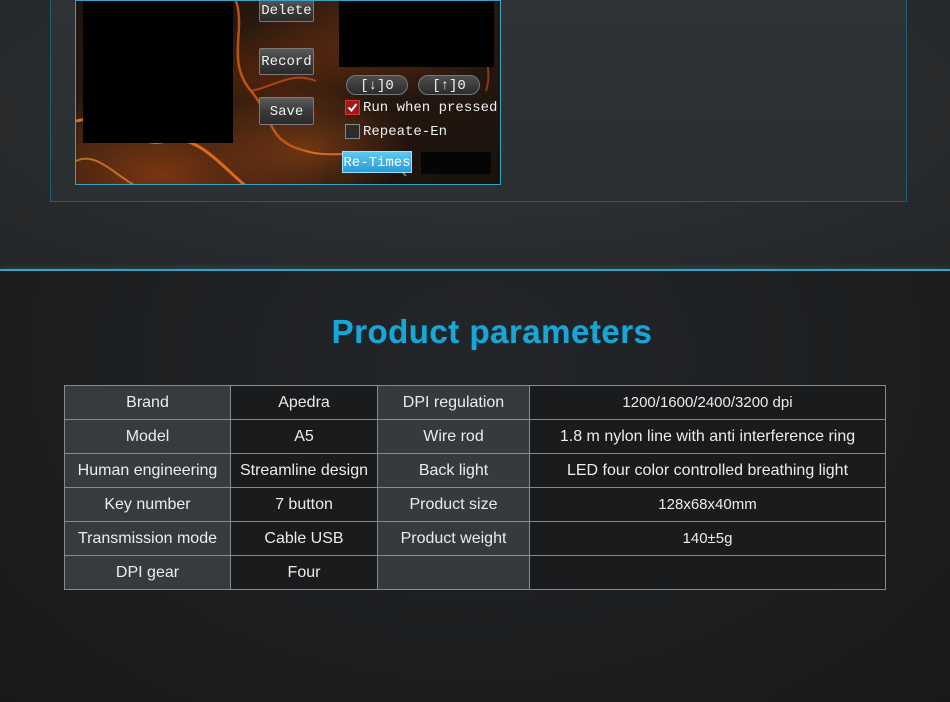  Describe the element at coordinates (405, 132) in the screenshot. I see `repeate-en-label: Repeate-En` at that location.